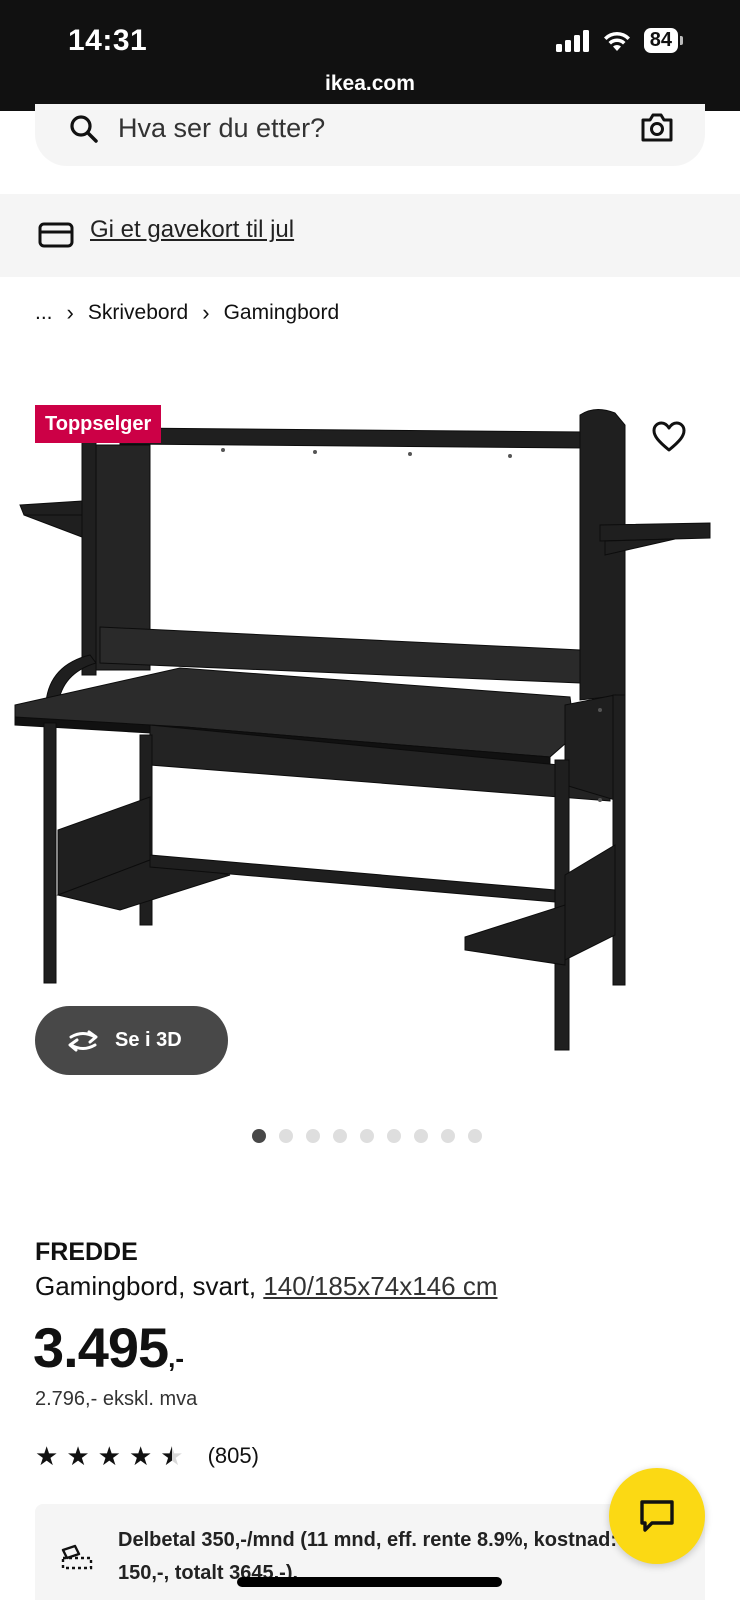 The width and height of the screenshot is (740, 1600). Describe the element at coordinates (116, 1399) in the screenshot. I see `price-ex-vat: 2.796,- ekskl. mva` at that location.